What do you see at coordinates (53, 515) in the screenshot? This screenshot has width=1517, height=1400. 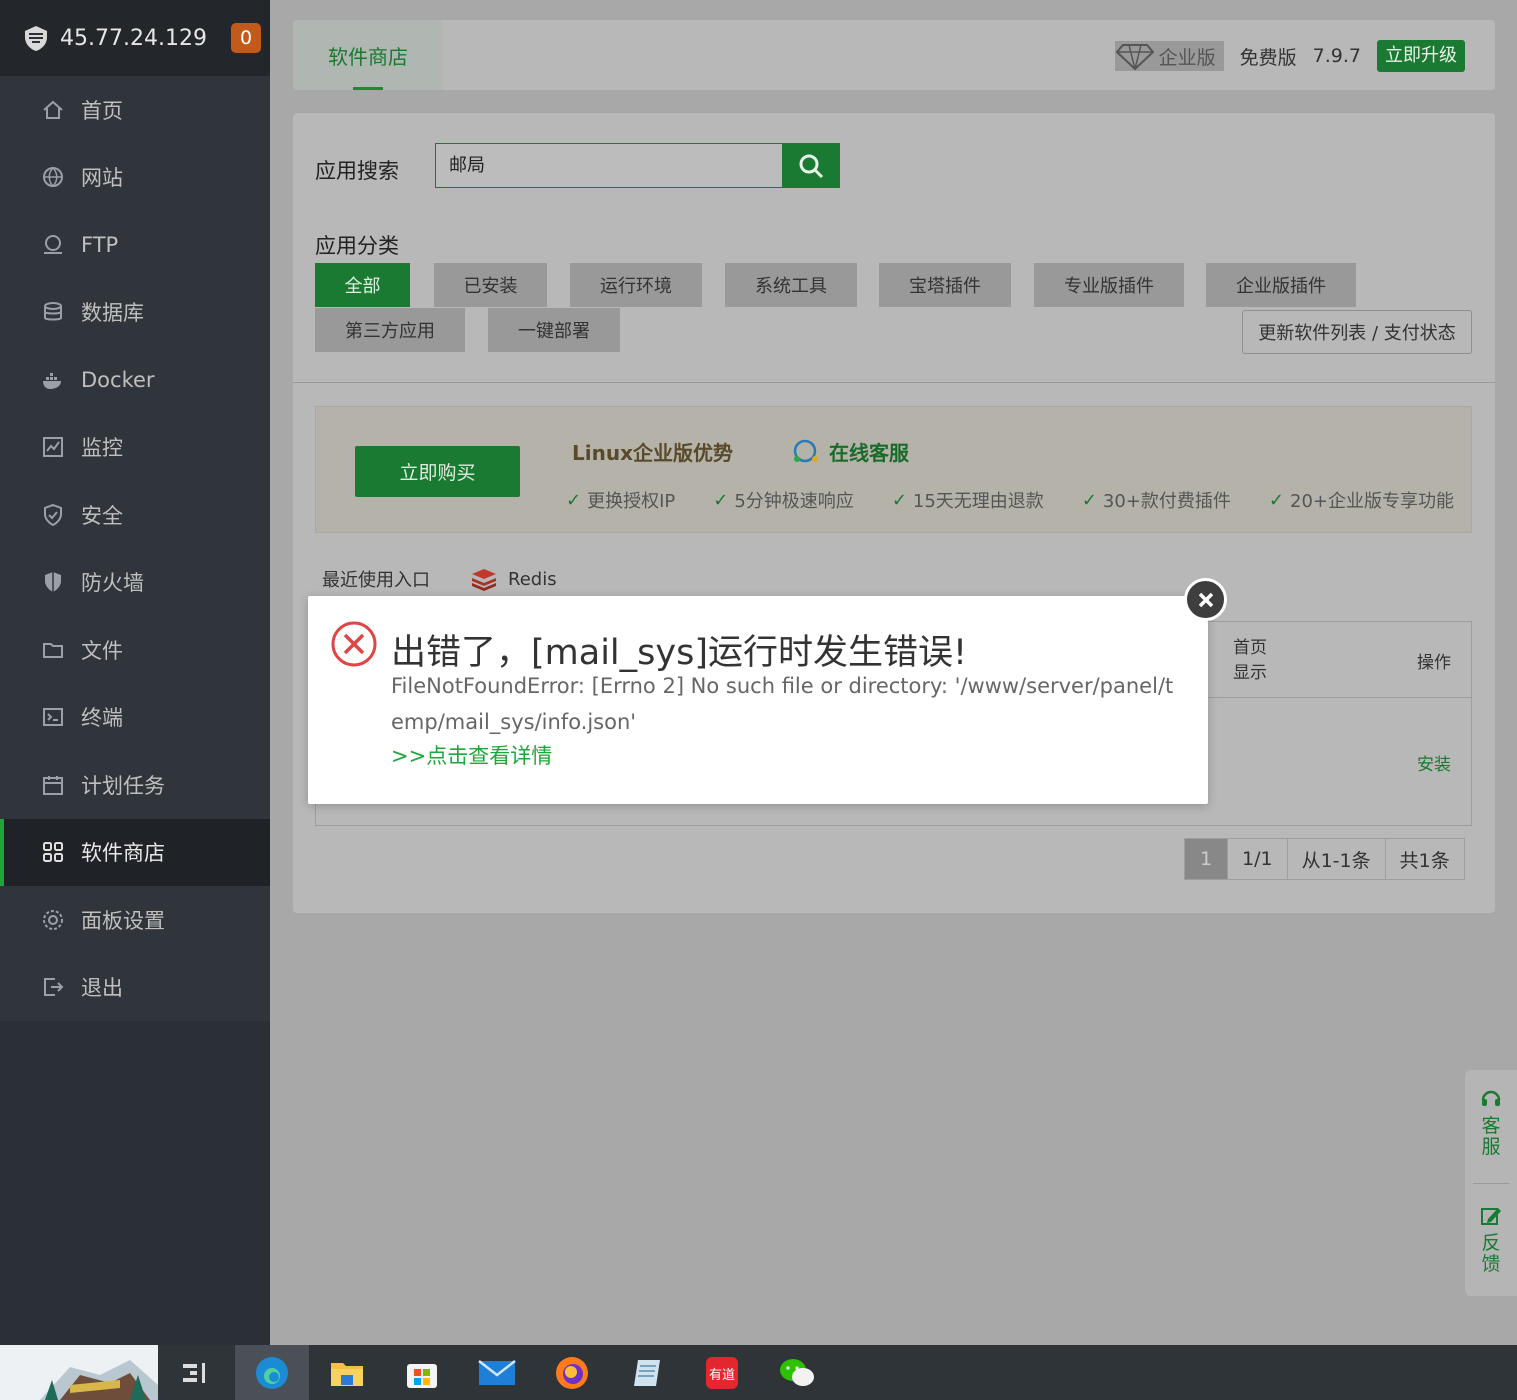 I see `shield-check-icon` at bounding box center [53, 515].